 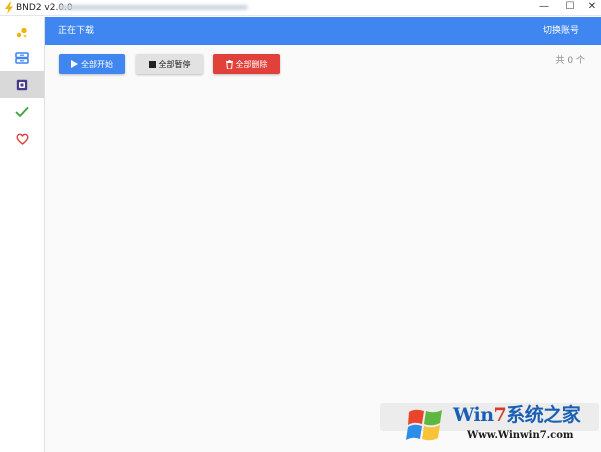 I want to click on stop-icon, so click(x=152, y=64).